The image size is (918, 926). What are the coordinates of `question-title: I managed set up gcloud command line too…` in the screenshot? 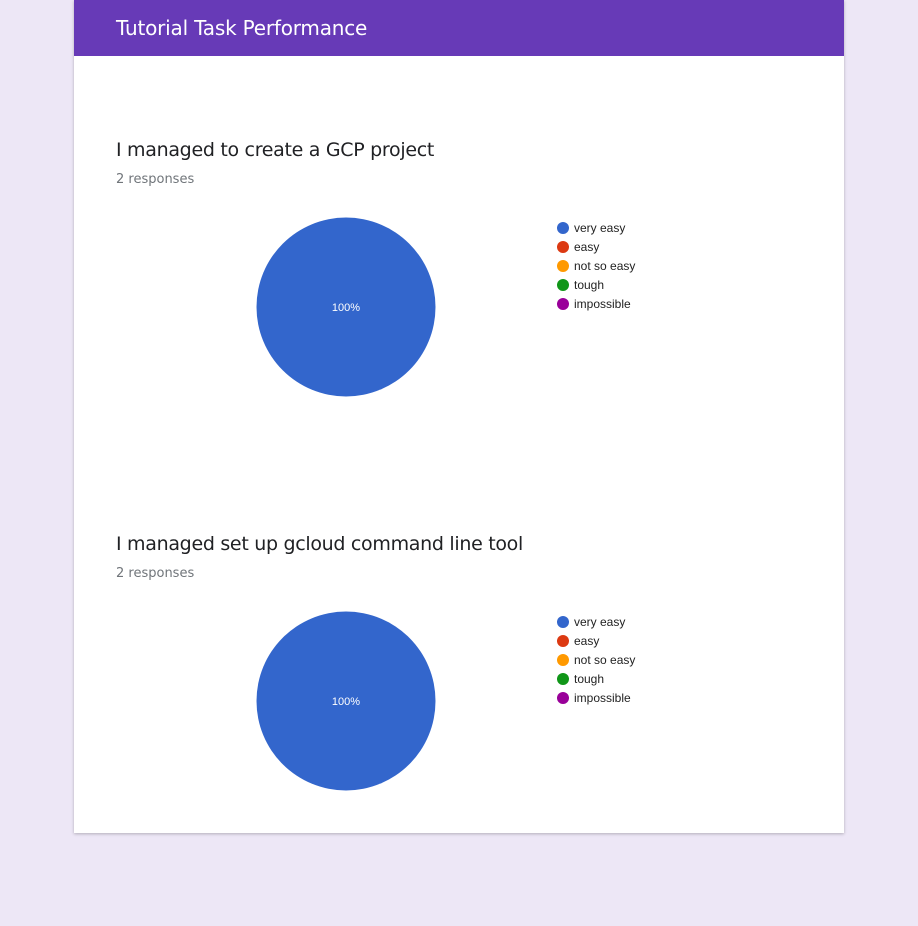 It's located at (319, 544).